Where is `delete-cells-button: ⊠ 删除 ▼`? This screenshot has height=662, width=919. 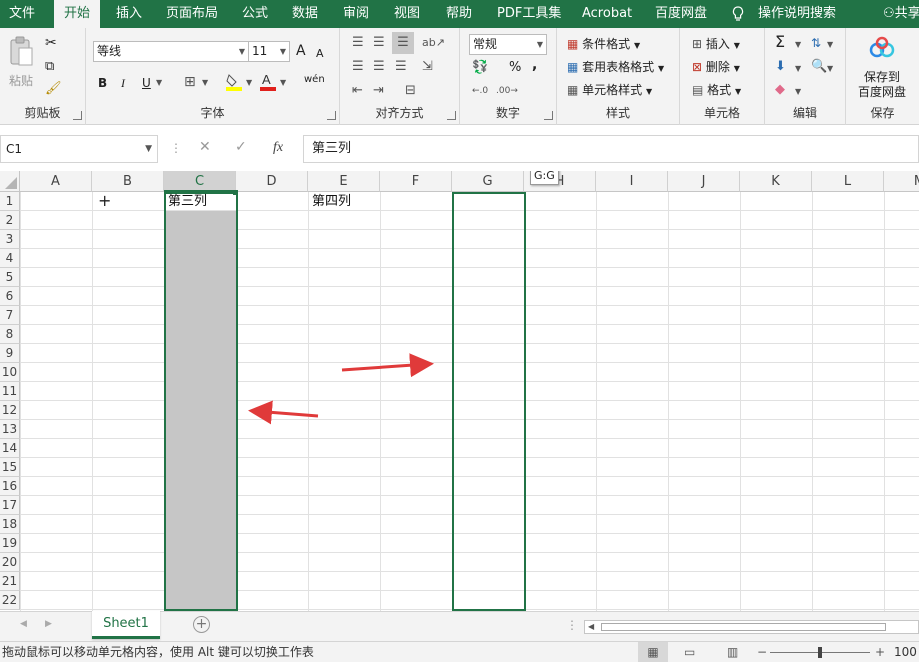
delete-cells-button: ⊠ 删除 ▼ is located at coordinates (716, 68).